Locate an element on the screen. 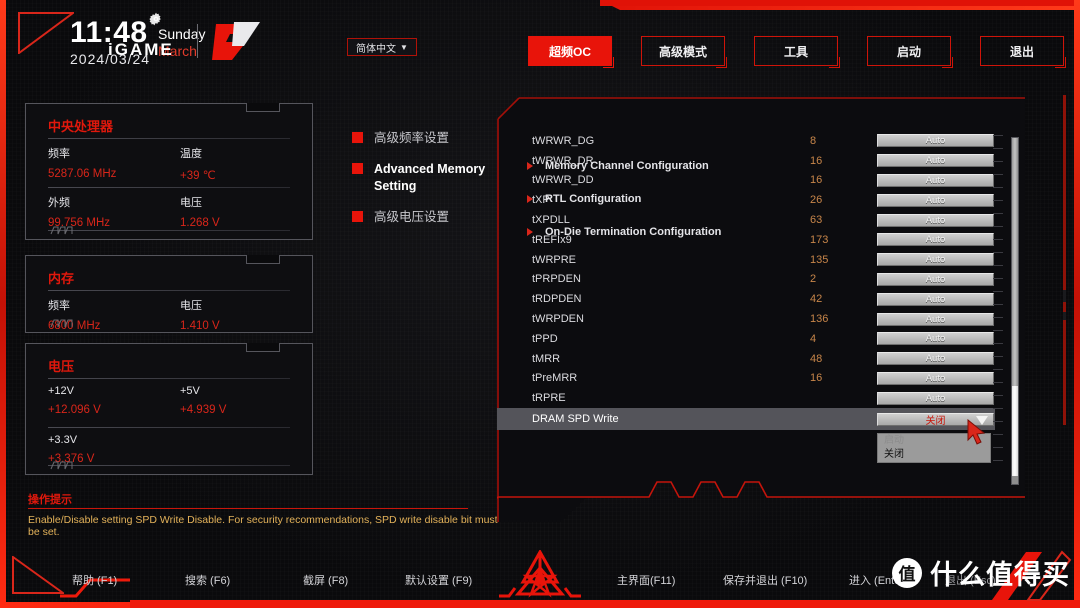 This screenshot has width=1080, height=608. scrollbar-track is located at coordinates (1015, 262).